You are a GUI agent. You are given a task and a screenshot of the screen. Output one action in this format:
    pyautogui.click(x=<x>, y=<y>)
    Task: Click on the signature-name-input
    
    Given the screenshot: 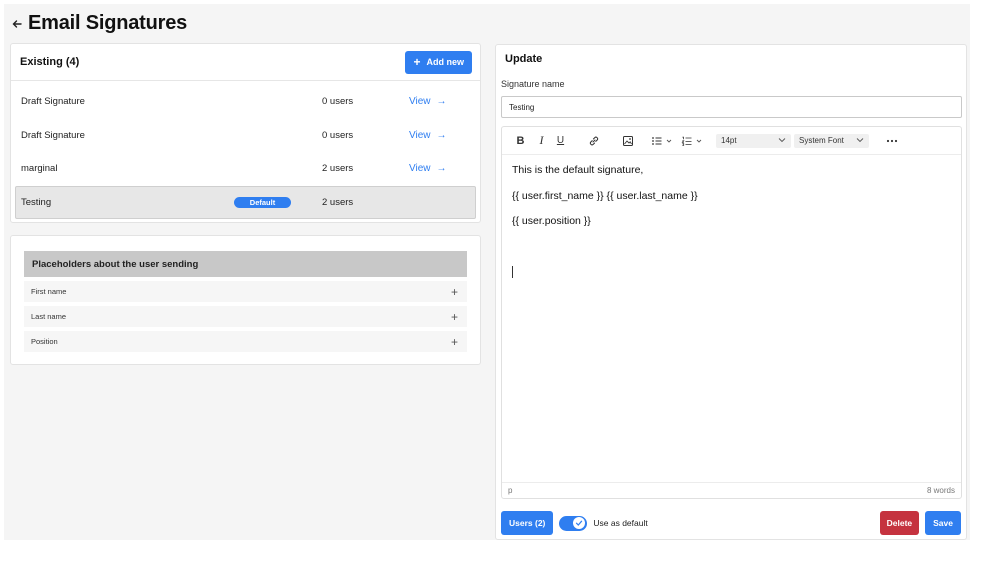 What is the action you would take?
    pyautogui.click(x=731, y=107)
    